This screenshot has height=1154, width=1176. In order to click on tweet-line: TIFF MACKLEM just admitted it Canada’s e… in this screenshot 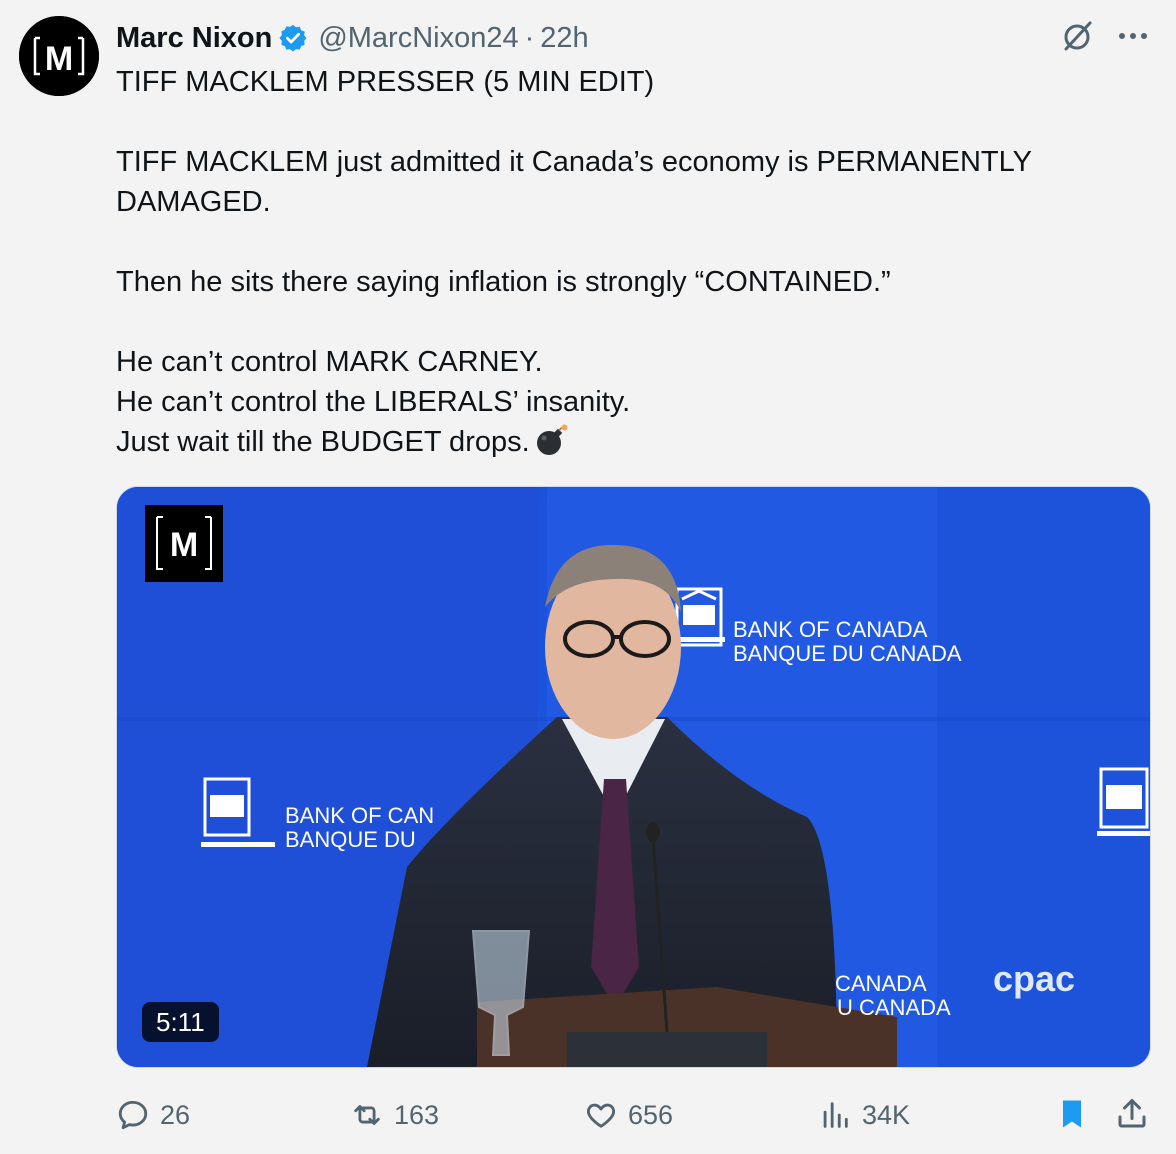, I will do `click(574, 182)`.